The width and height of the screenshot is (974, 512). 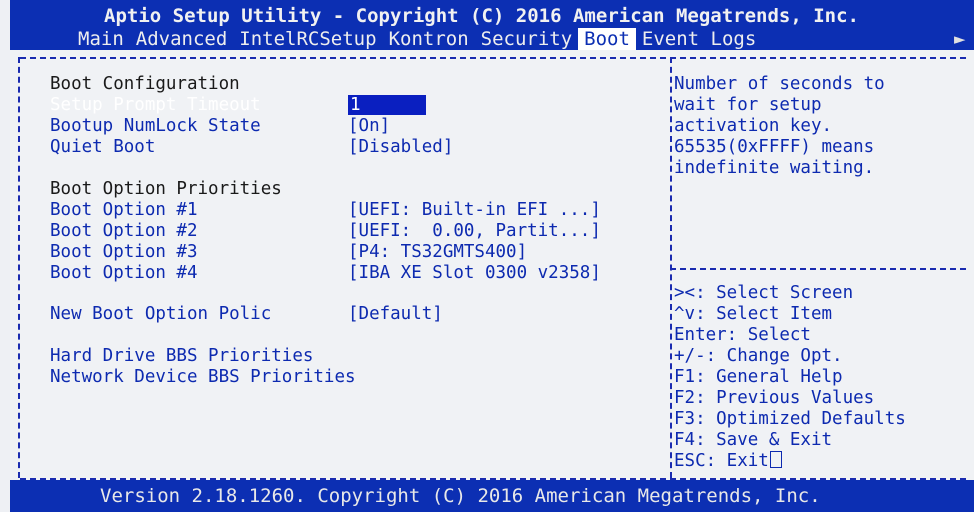 I want to click on key-hint-esc: ESC: Exit, so click(x=728, y=461).